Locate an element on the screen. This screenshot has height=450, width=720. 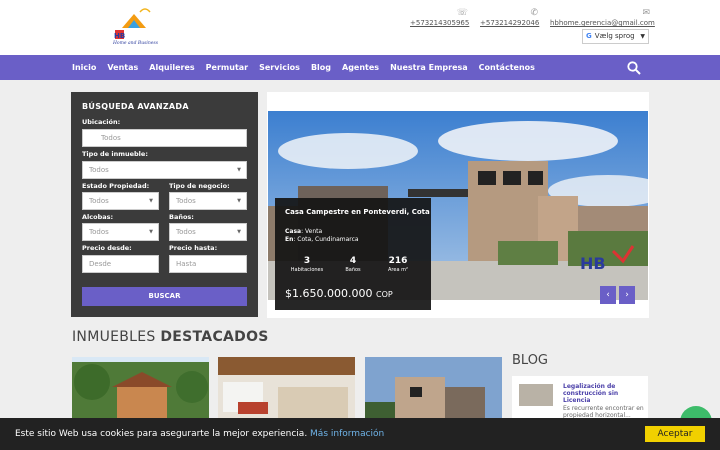
property-price: $1.650.000.000 COP is located at coordinates (339, 293).